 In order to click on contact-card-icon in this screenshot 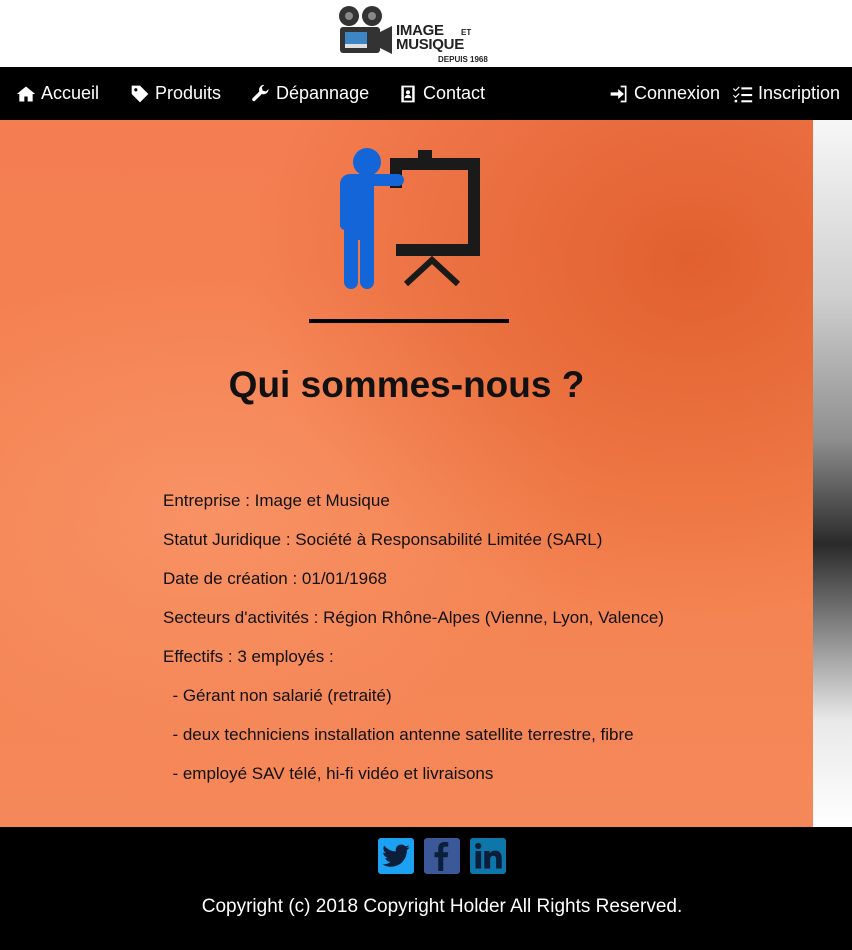, I will do `click(408, 93)`.